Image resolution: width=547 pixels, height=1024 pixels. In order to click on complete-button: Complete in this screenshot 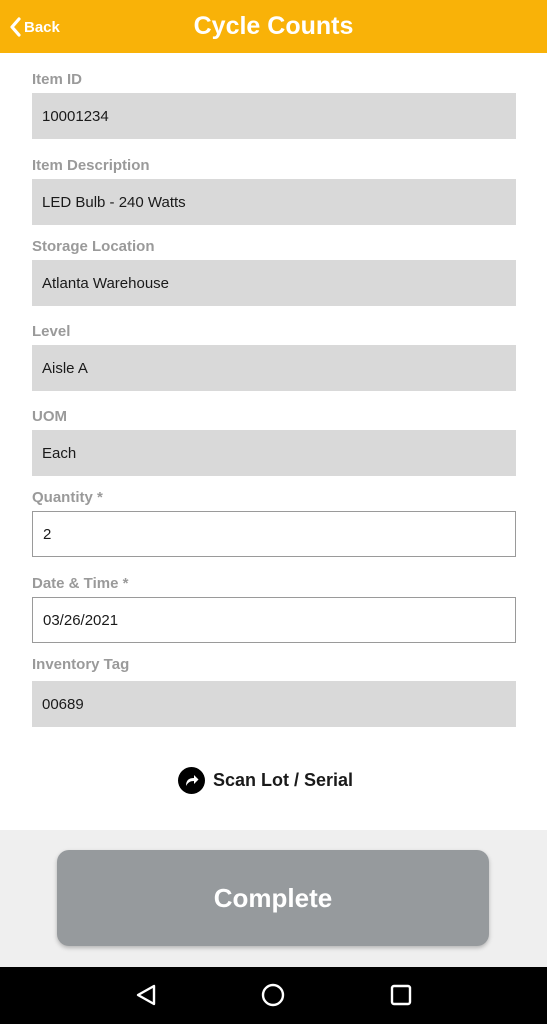, I will do `click(273, 898)`.